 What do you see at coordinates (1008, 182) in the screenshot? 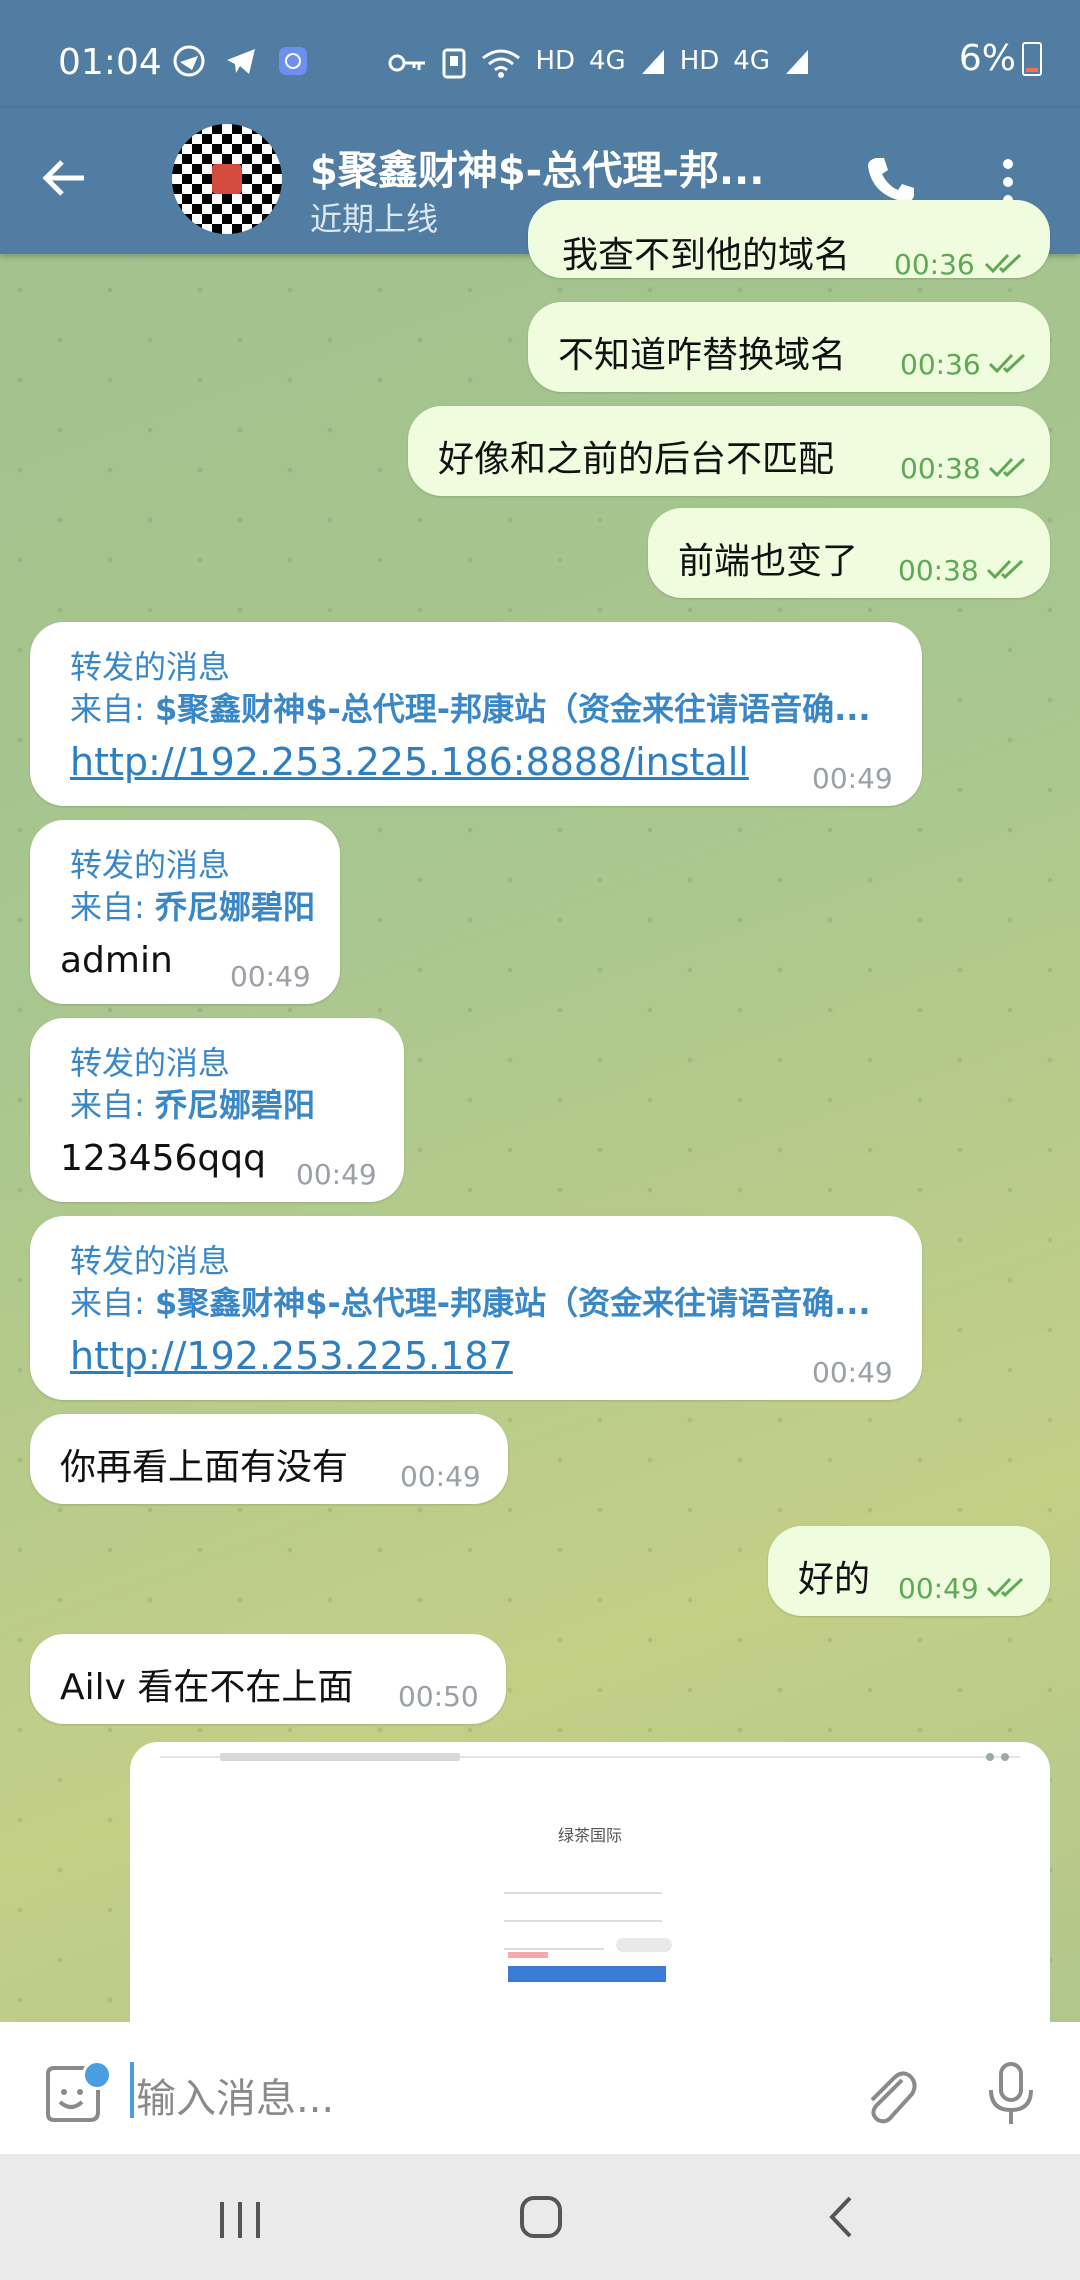
I see `more-options-icon` at bounding box center [1008, 182].